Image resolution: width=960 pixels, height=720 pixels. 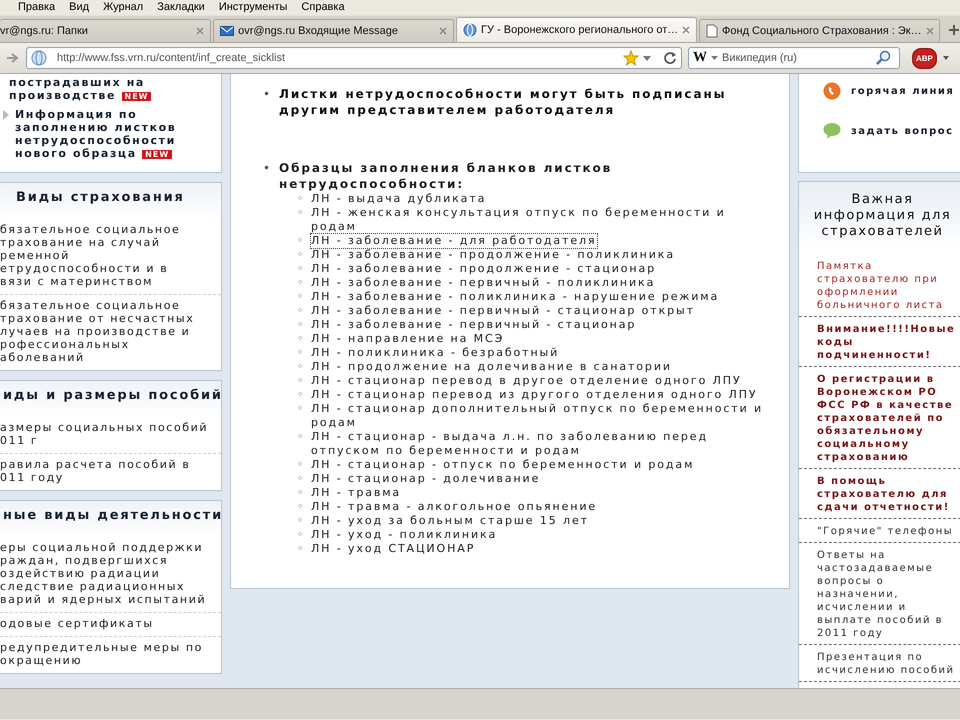 What do you see at coordinates (902, 131) in the screenshot?
I see `sidebar-link: задать вопрос` at bounding box center [902, 131].